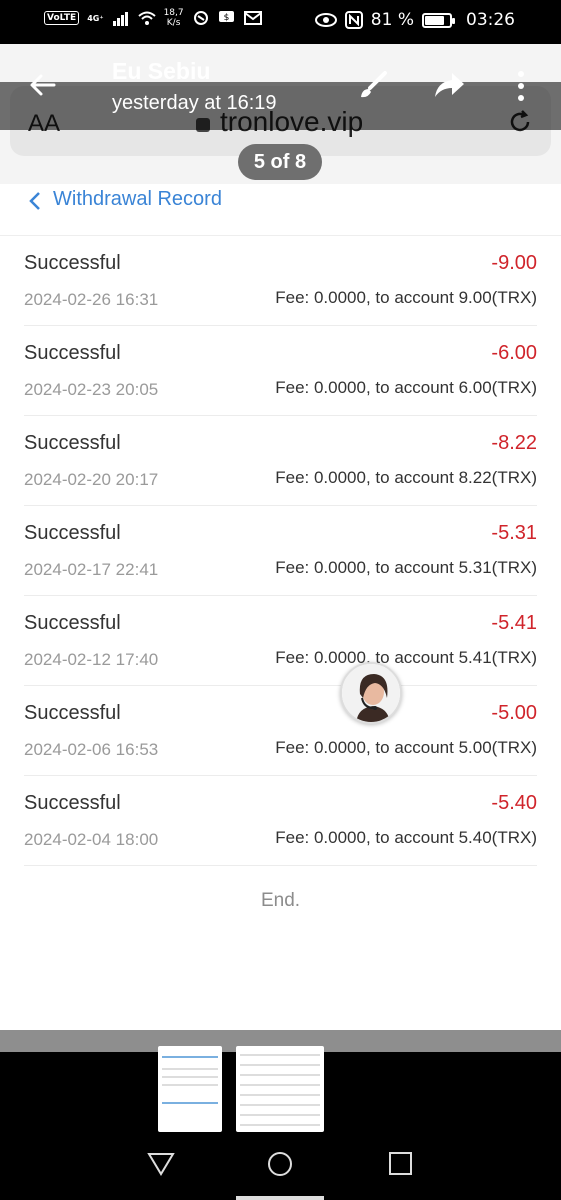 The width and height of the screenshot is (561, 1200). I want to click on system-nav-bar, so click(280, 1169).